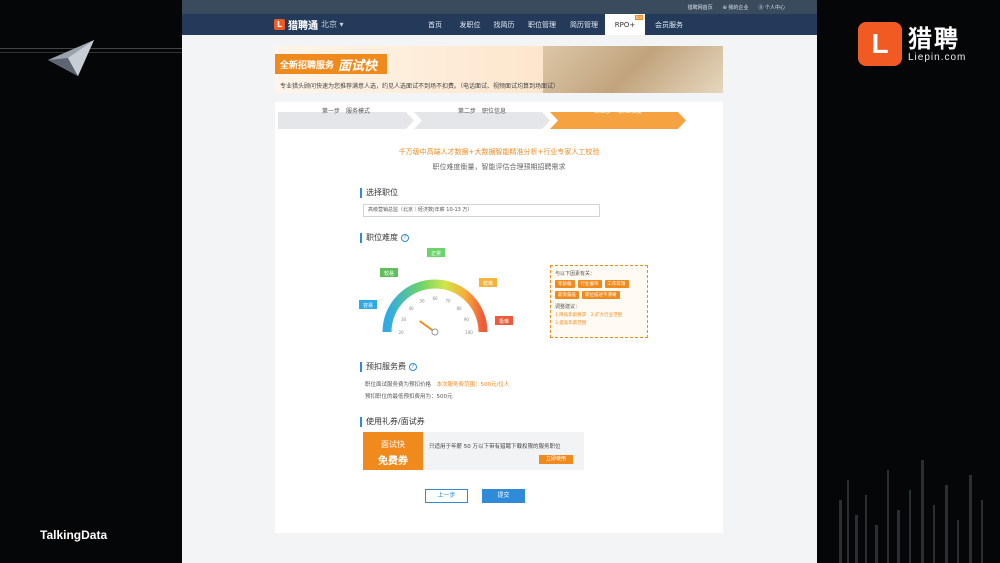 This screenshot has width=1000, height=563. Describe the element at coordinates (880, 44) in the screenshot. I see `liepin-logo-icon: L` at that location.